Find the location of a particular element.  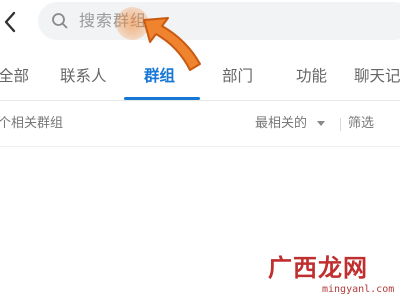

filter-separator is located at coordinates (340, 124).